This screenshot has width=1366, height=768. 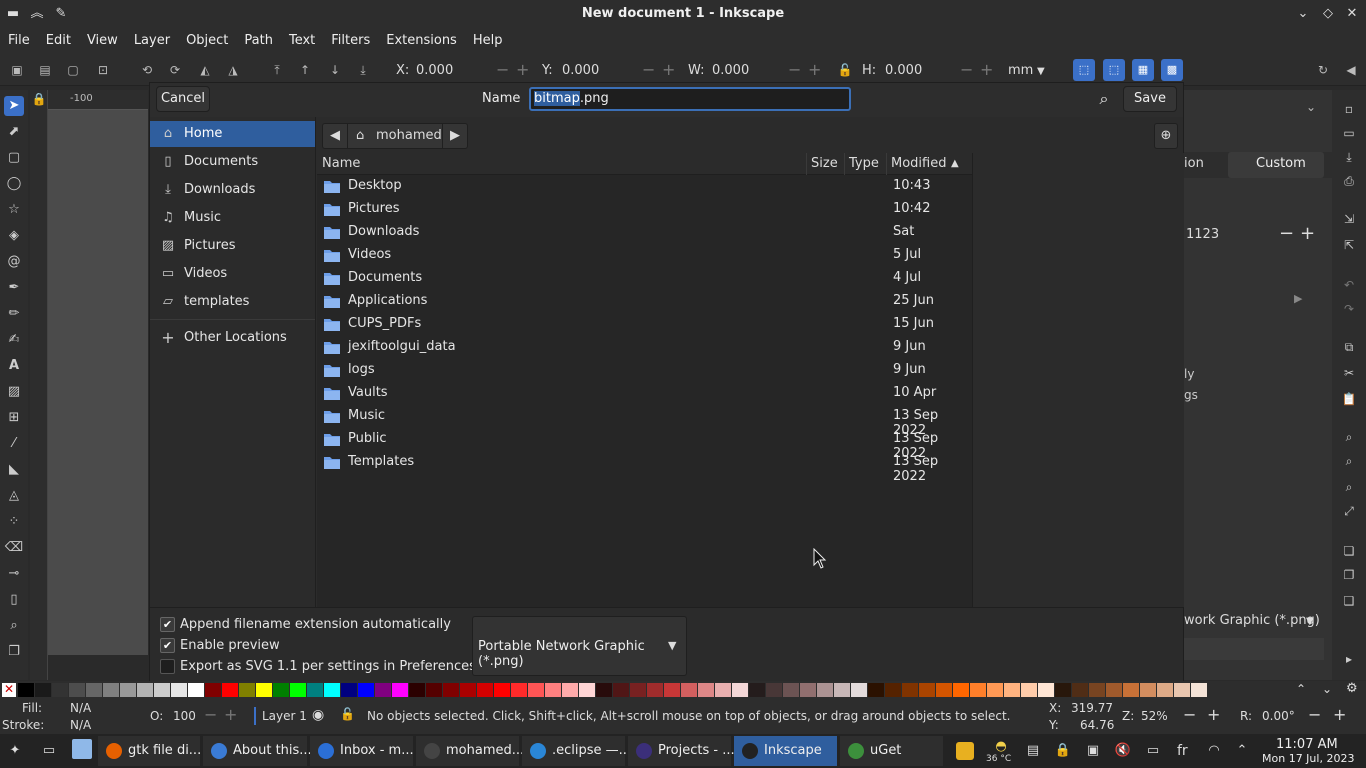 I want to click on measure-tool-icon: ▯, so click(x=14, y=600).